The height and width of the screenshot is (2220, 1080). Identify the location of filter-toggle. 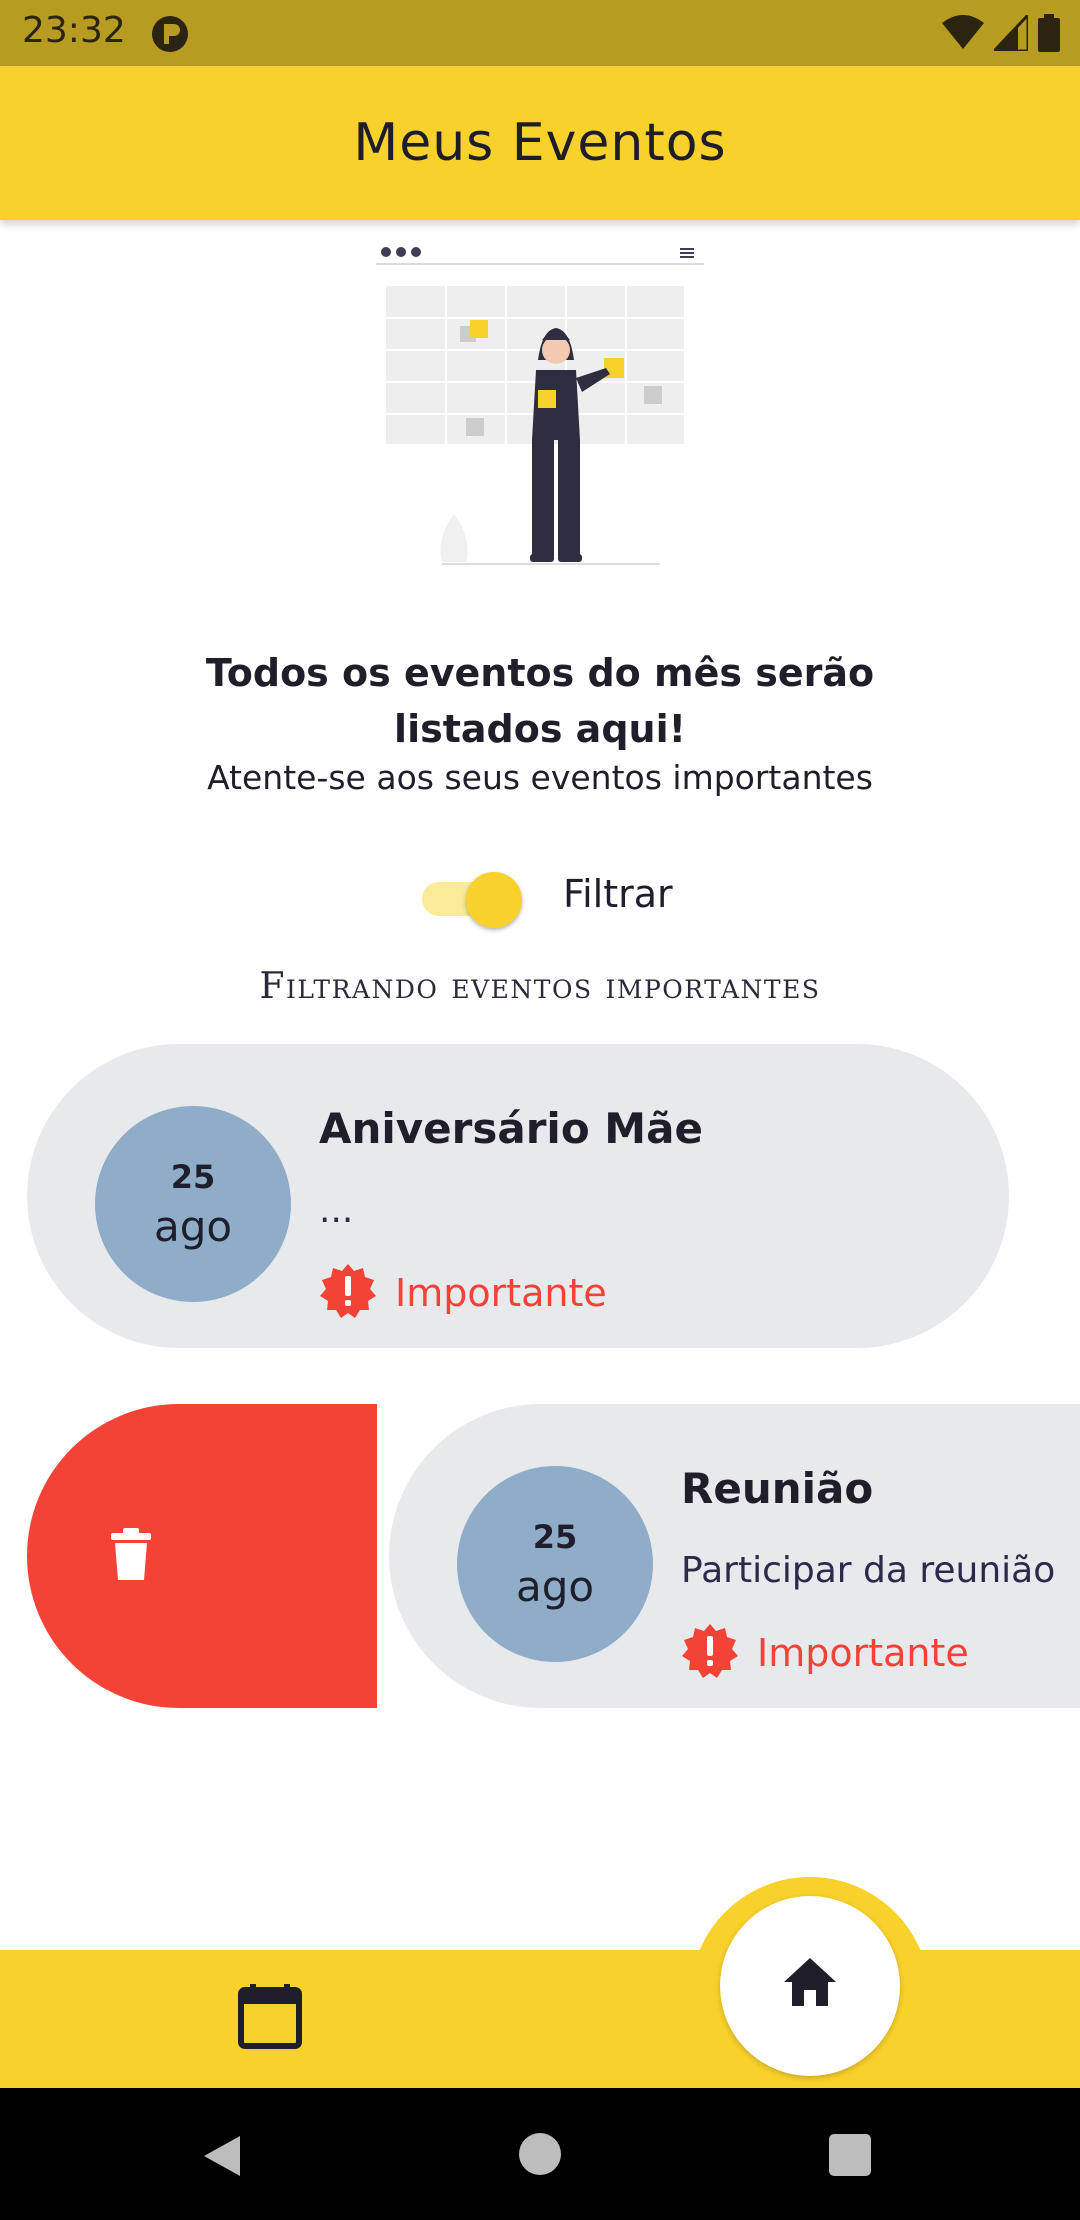
(471, 898).